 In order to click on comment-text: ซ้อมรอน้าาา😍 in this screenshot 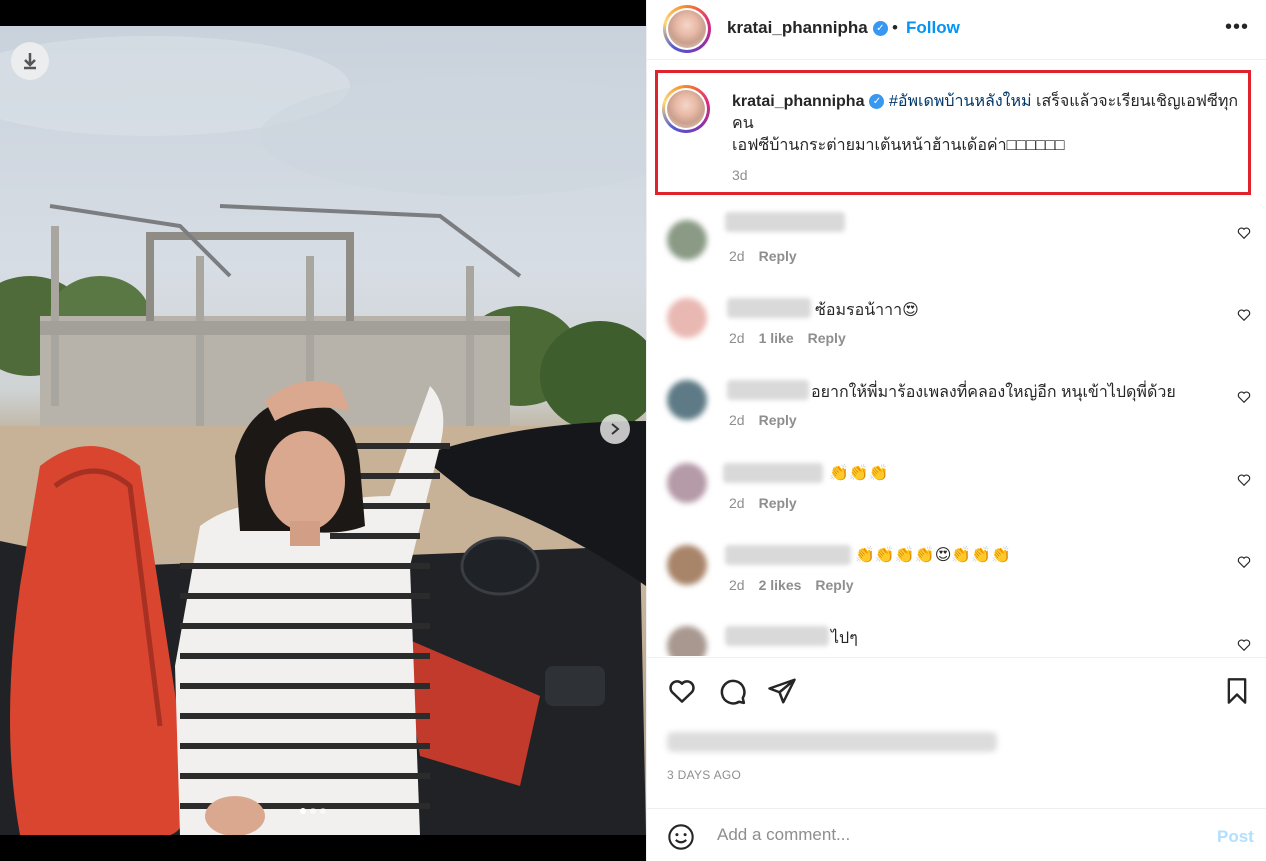, I will do `click(867, 310)`.